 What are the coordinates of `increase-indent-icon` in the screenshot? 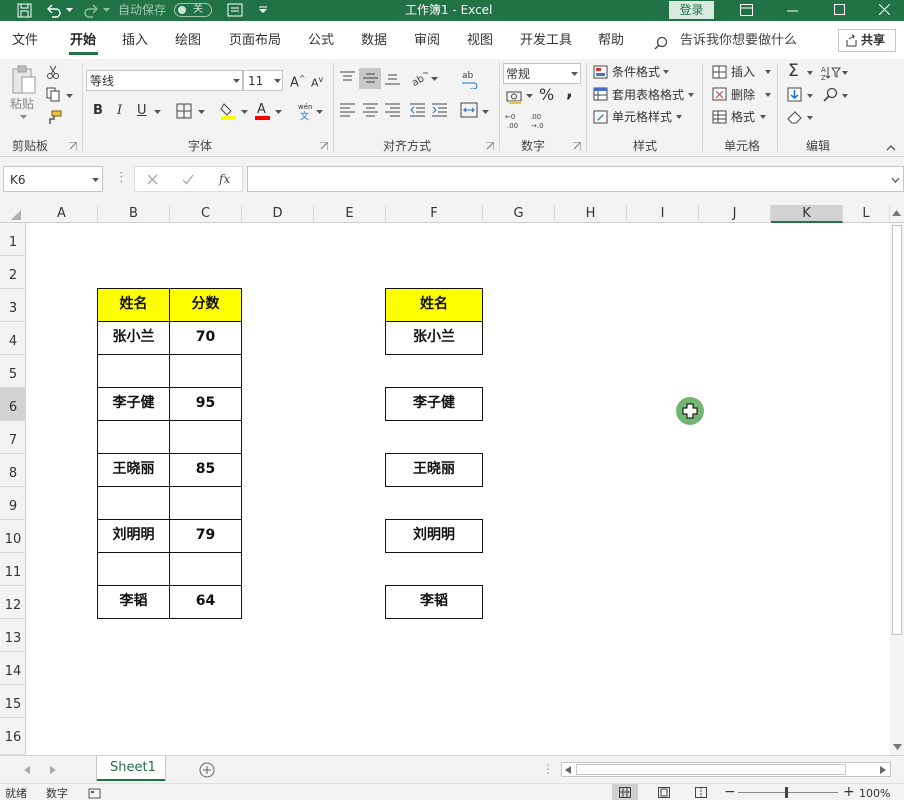 It's located at (439, 110).